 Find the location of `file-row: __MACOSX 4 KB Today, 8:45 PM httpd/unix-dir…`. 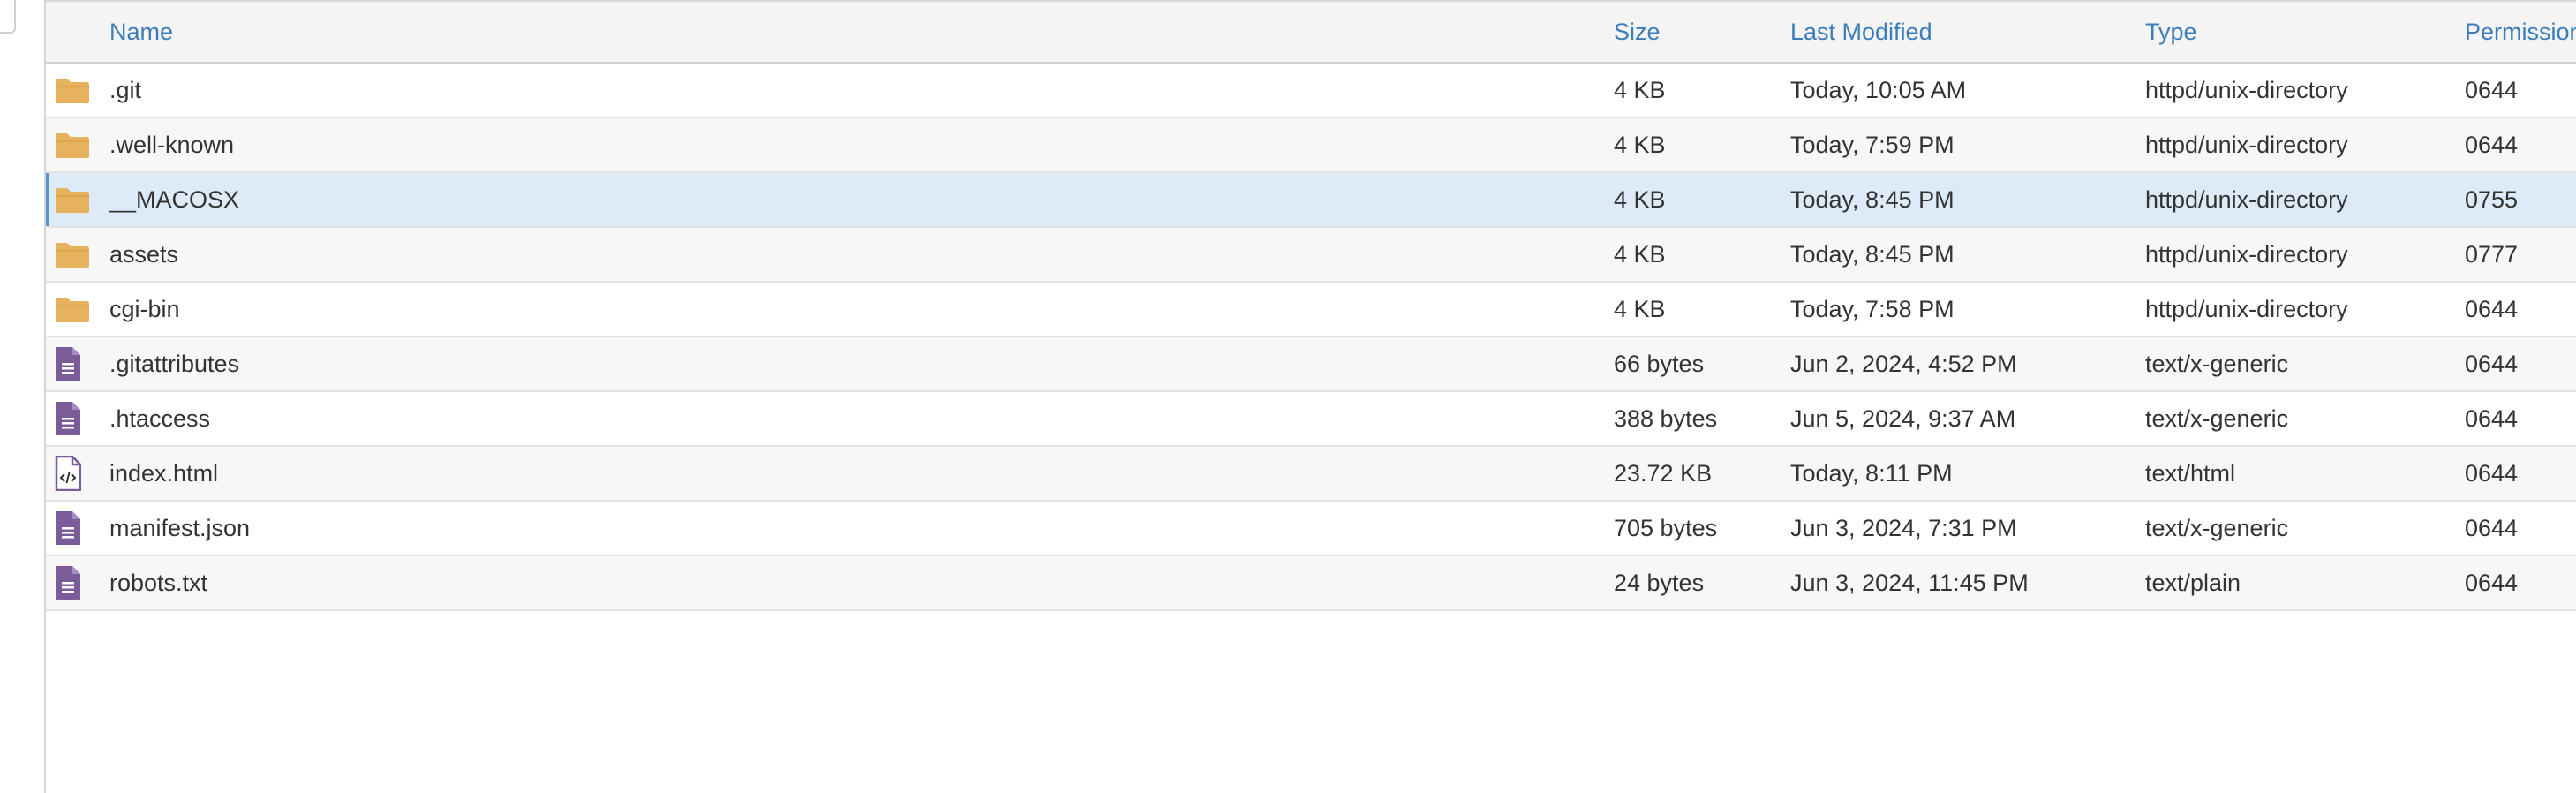

file-row: __MACOSX 4 KB Today, 8:45 PM httpd/unix-dir… is located at coordinates (1311, 199).